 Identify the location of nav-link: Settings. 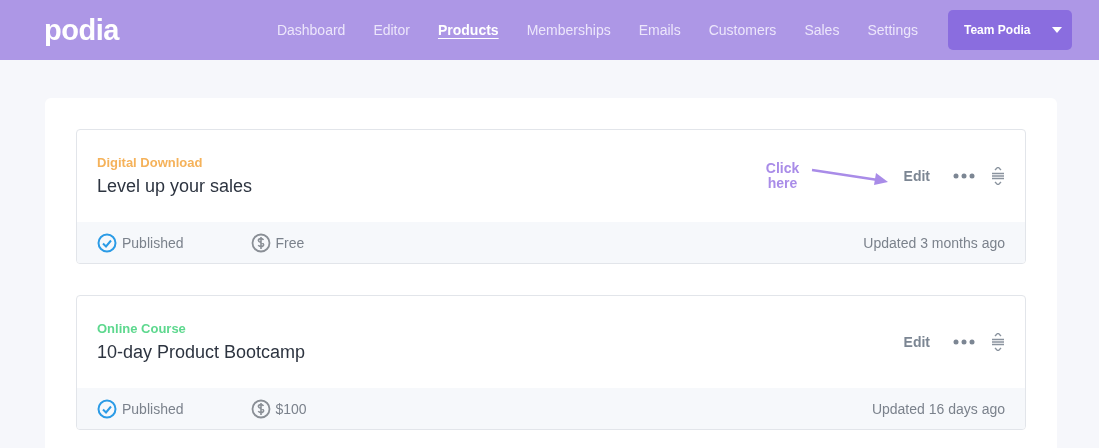
(892, 30).